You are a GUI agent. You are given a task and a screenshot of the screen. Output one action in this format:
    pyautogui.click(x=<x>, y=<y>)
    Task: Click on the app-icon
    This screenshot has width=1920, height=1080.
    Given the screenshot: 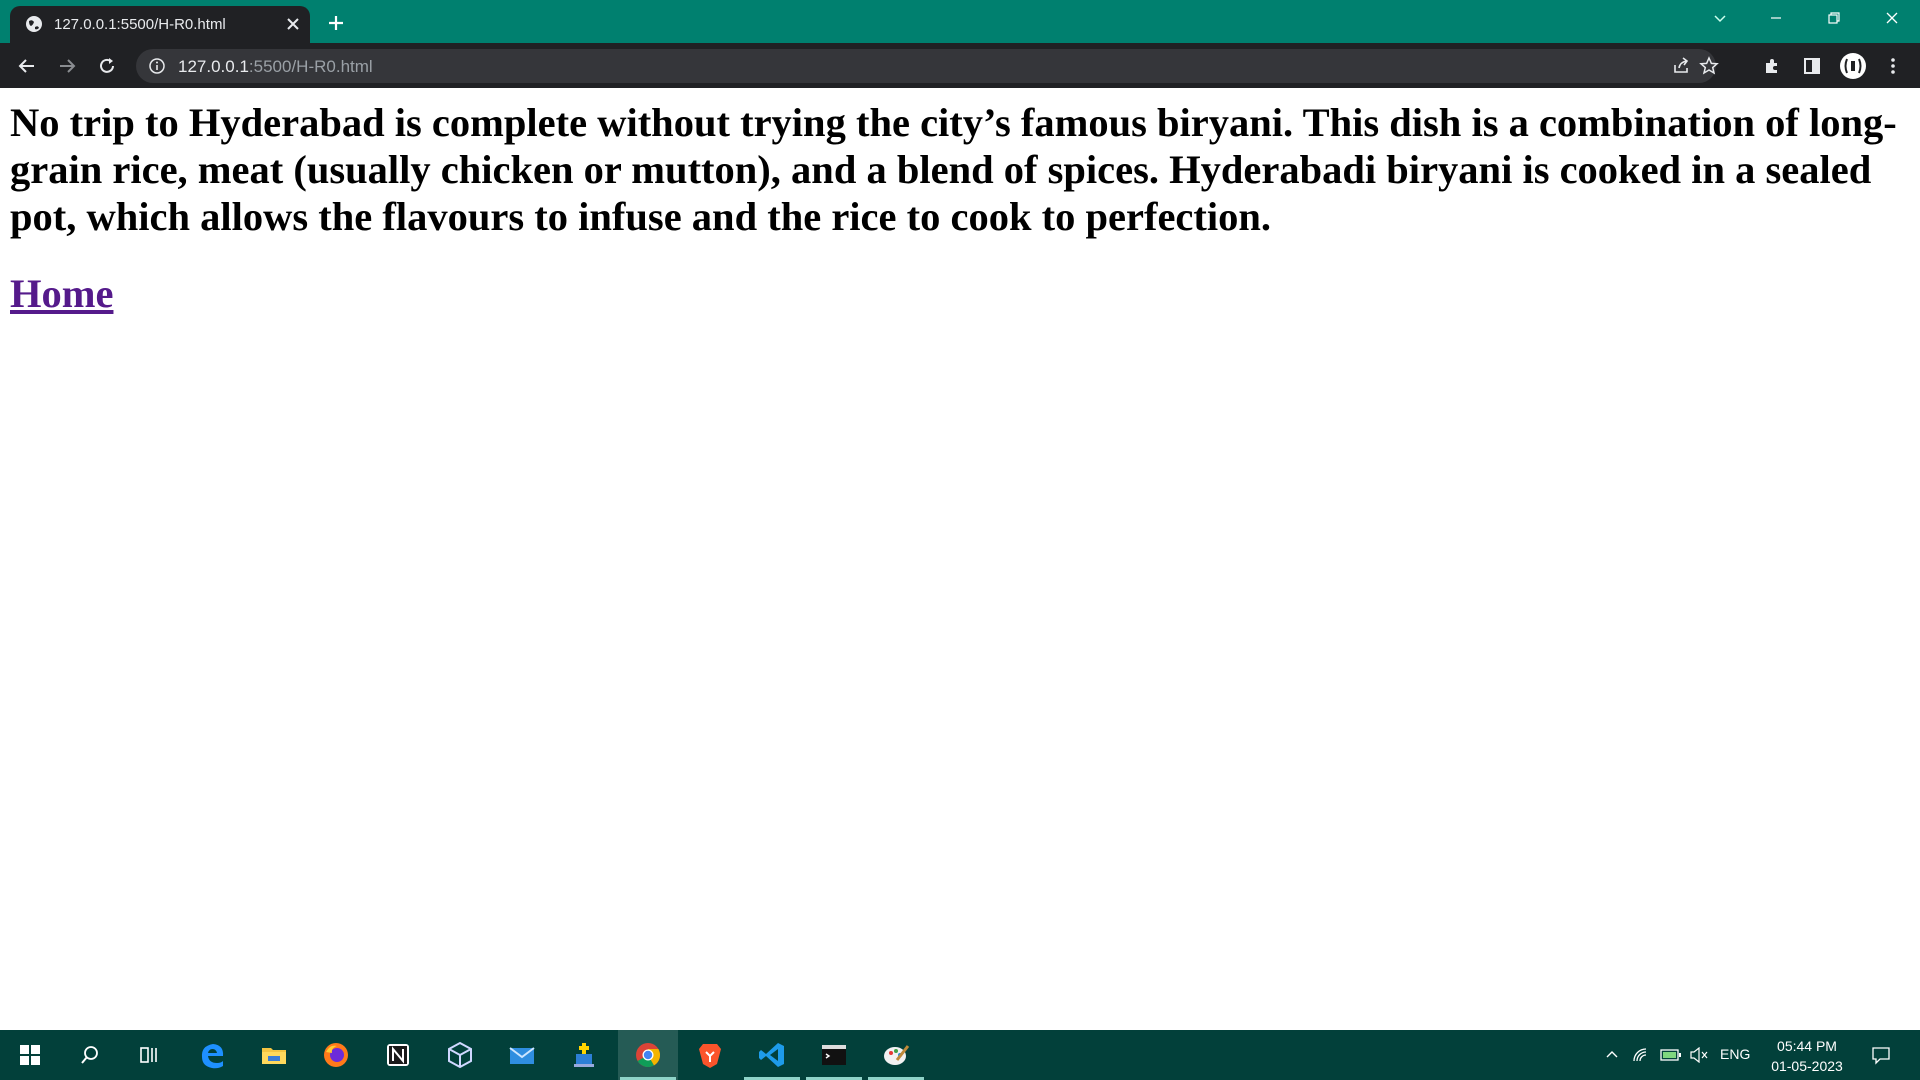 What is the action you would take?
    pyautogui.click(x=584, y=1055)
    